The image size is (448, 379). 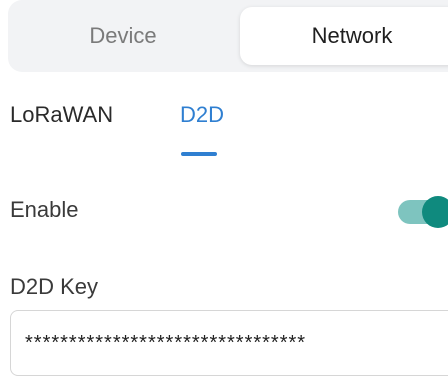 I want to click on enable-toggle, so click(x=423, y=212).